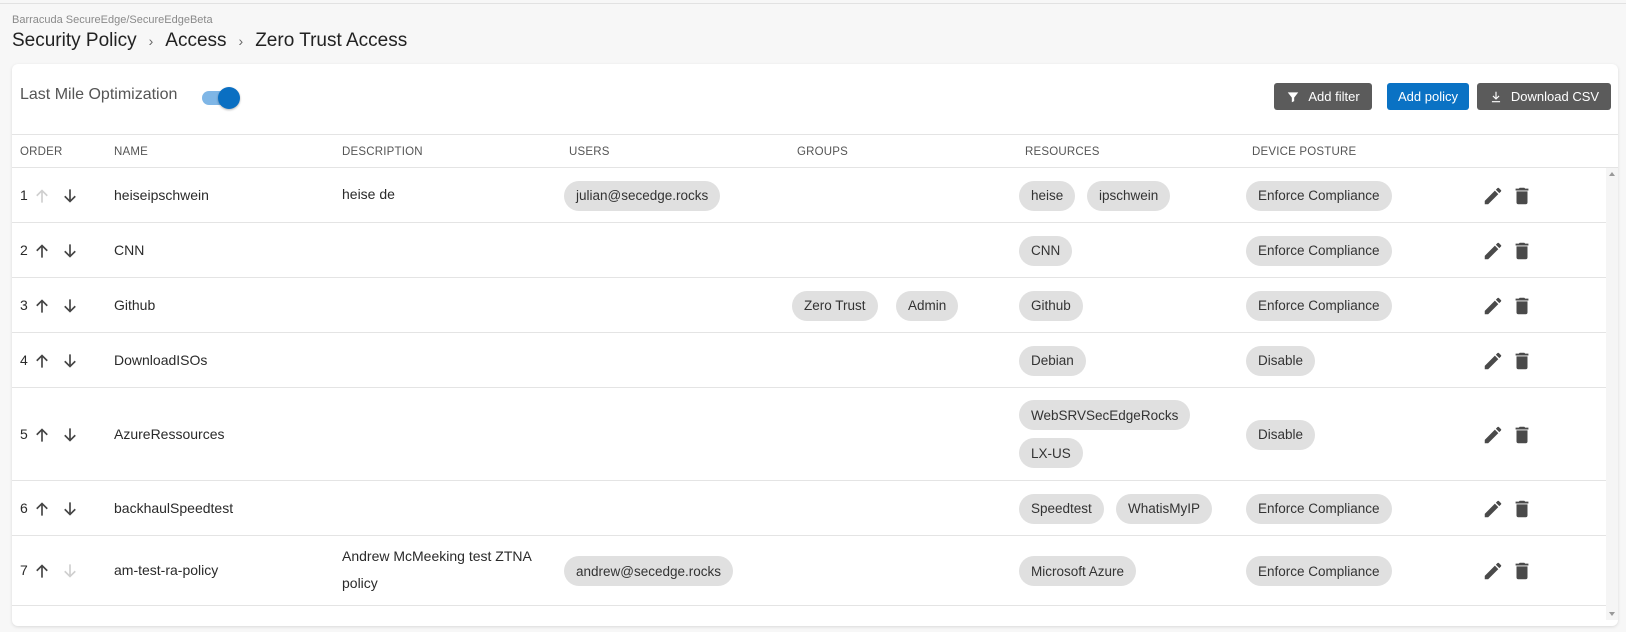  What do you see at coordinates (131, 152) in the screenshot?
I see `column-header-name: NAME` at bounding box center [131, 152].